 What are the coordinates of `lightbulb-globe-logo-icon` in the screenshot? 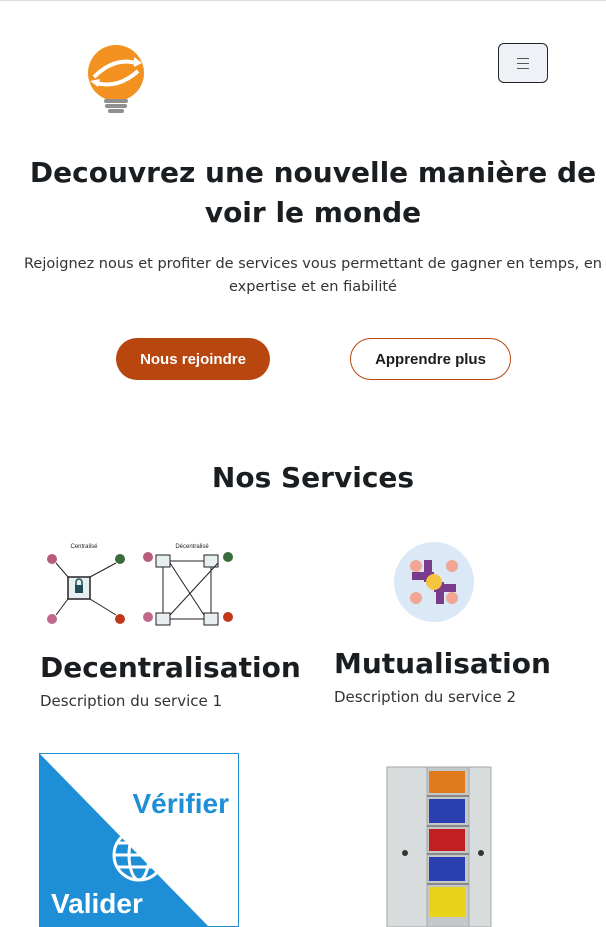 It's located at (116, 79).